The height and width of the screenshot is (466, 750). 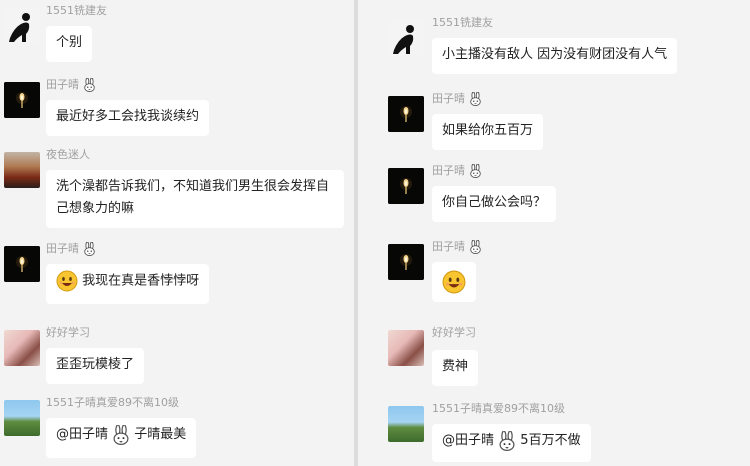 What do you see at coordinates (160, 434) in the screenshot?
I see `message-text: 子晴最美` at bounding box center [160, 434].